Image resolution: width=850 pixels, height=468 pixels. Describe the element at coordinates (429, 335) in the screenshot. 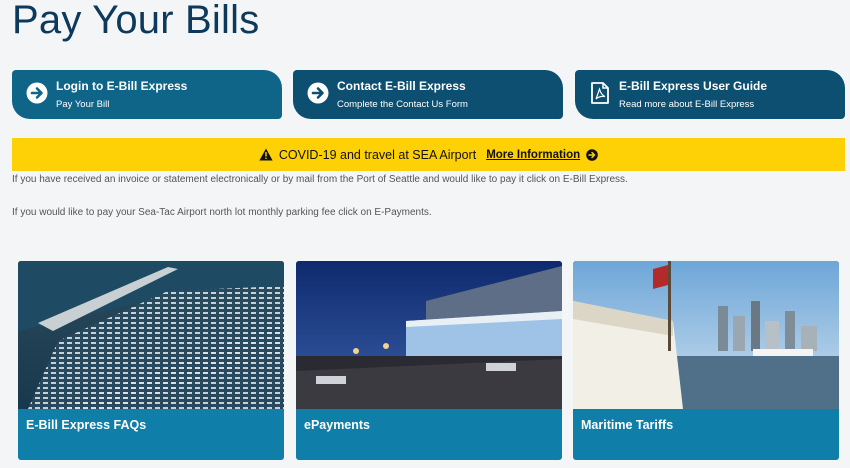

I see `airport-terminal-night-photo` at that location.